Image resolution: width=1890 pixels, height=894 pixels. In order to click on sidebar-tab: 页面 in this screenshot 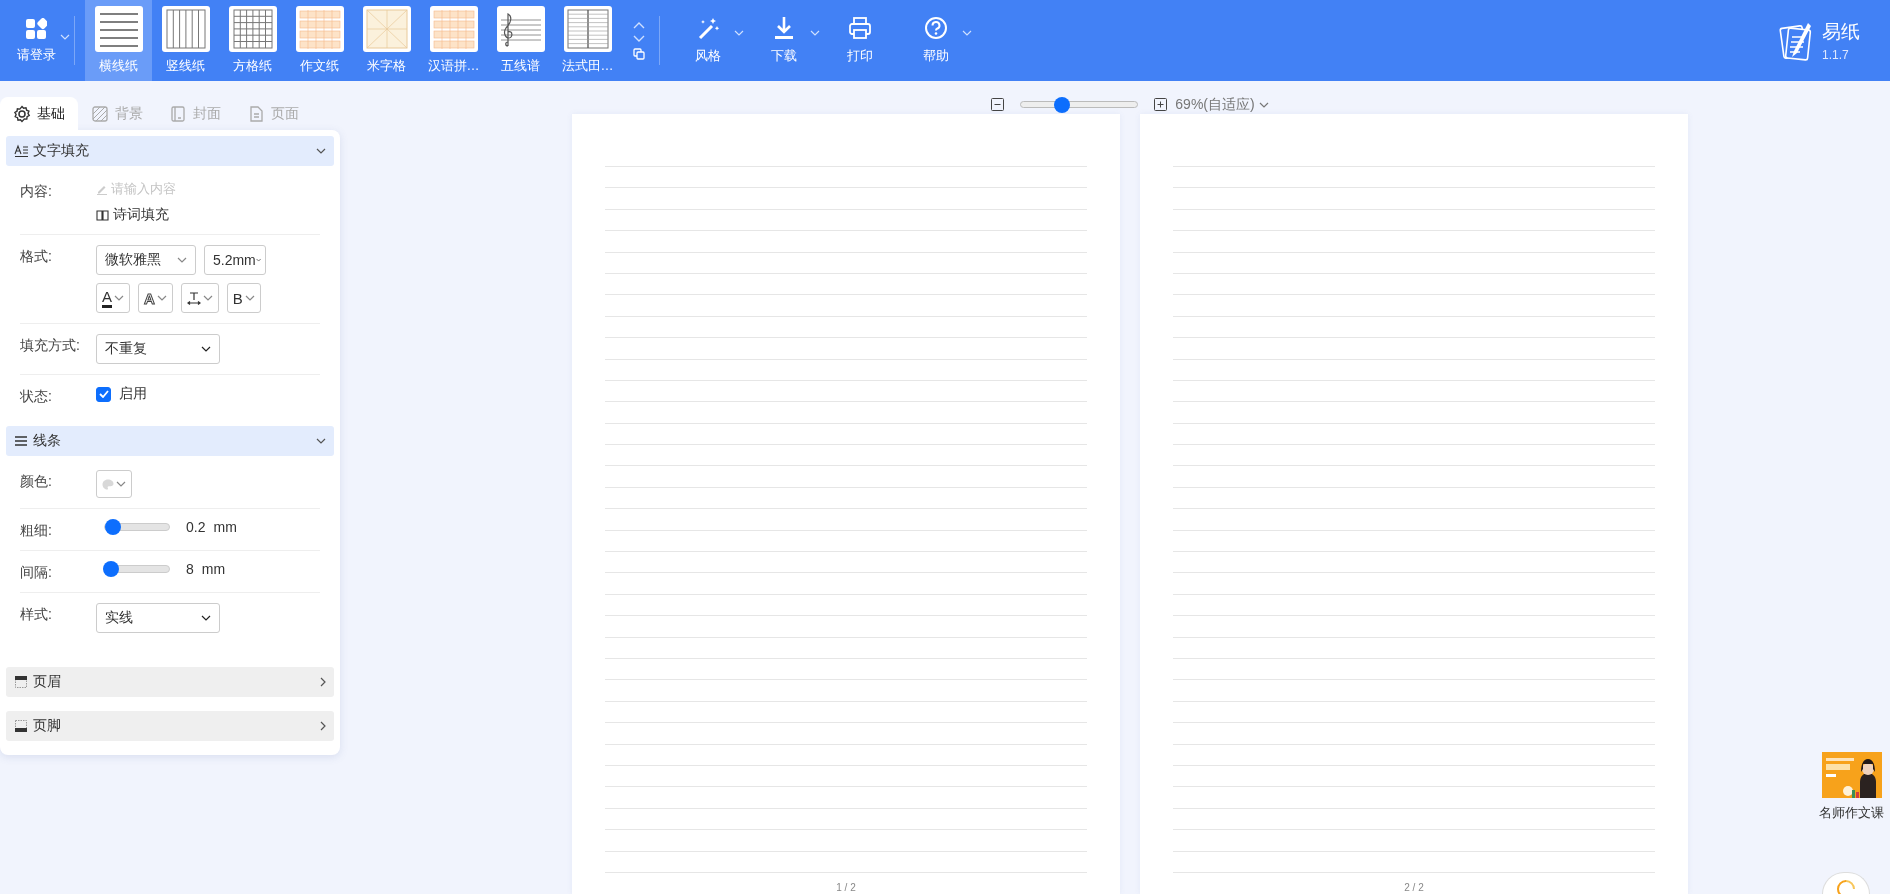, I will do `click(273, 113)`.